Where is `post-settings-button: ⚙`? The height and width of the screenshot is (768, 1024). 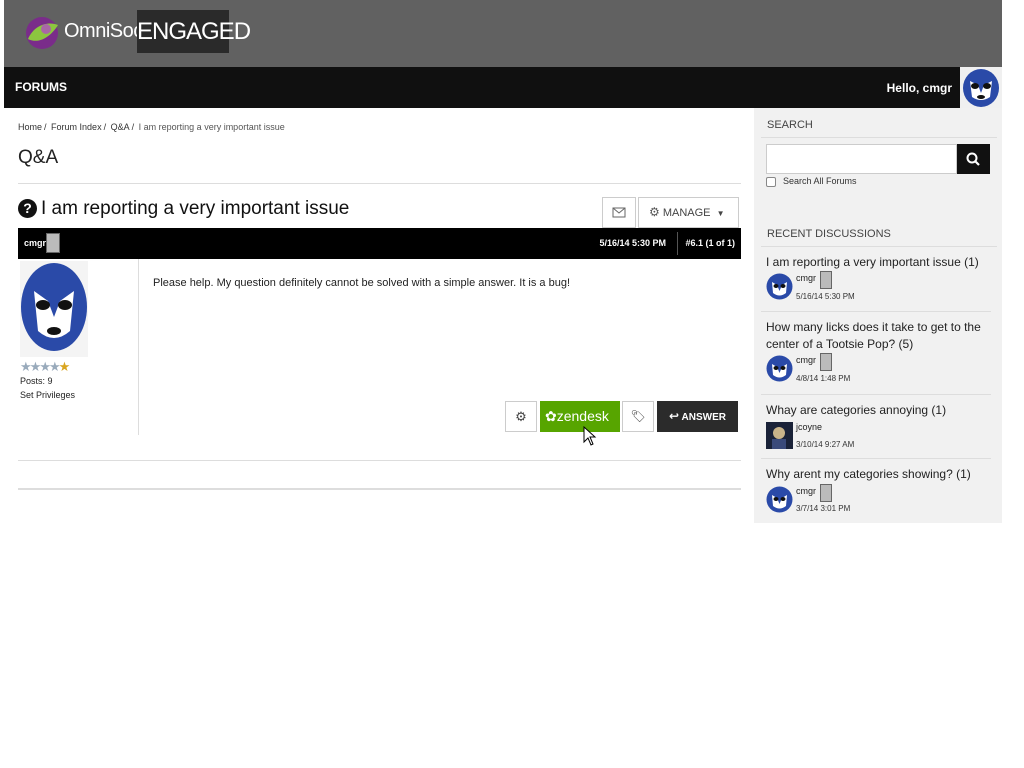
post-settings-button: ⚙ is located at coordinates (521, 416).